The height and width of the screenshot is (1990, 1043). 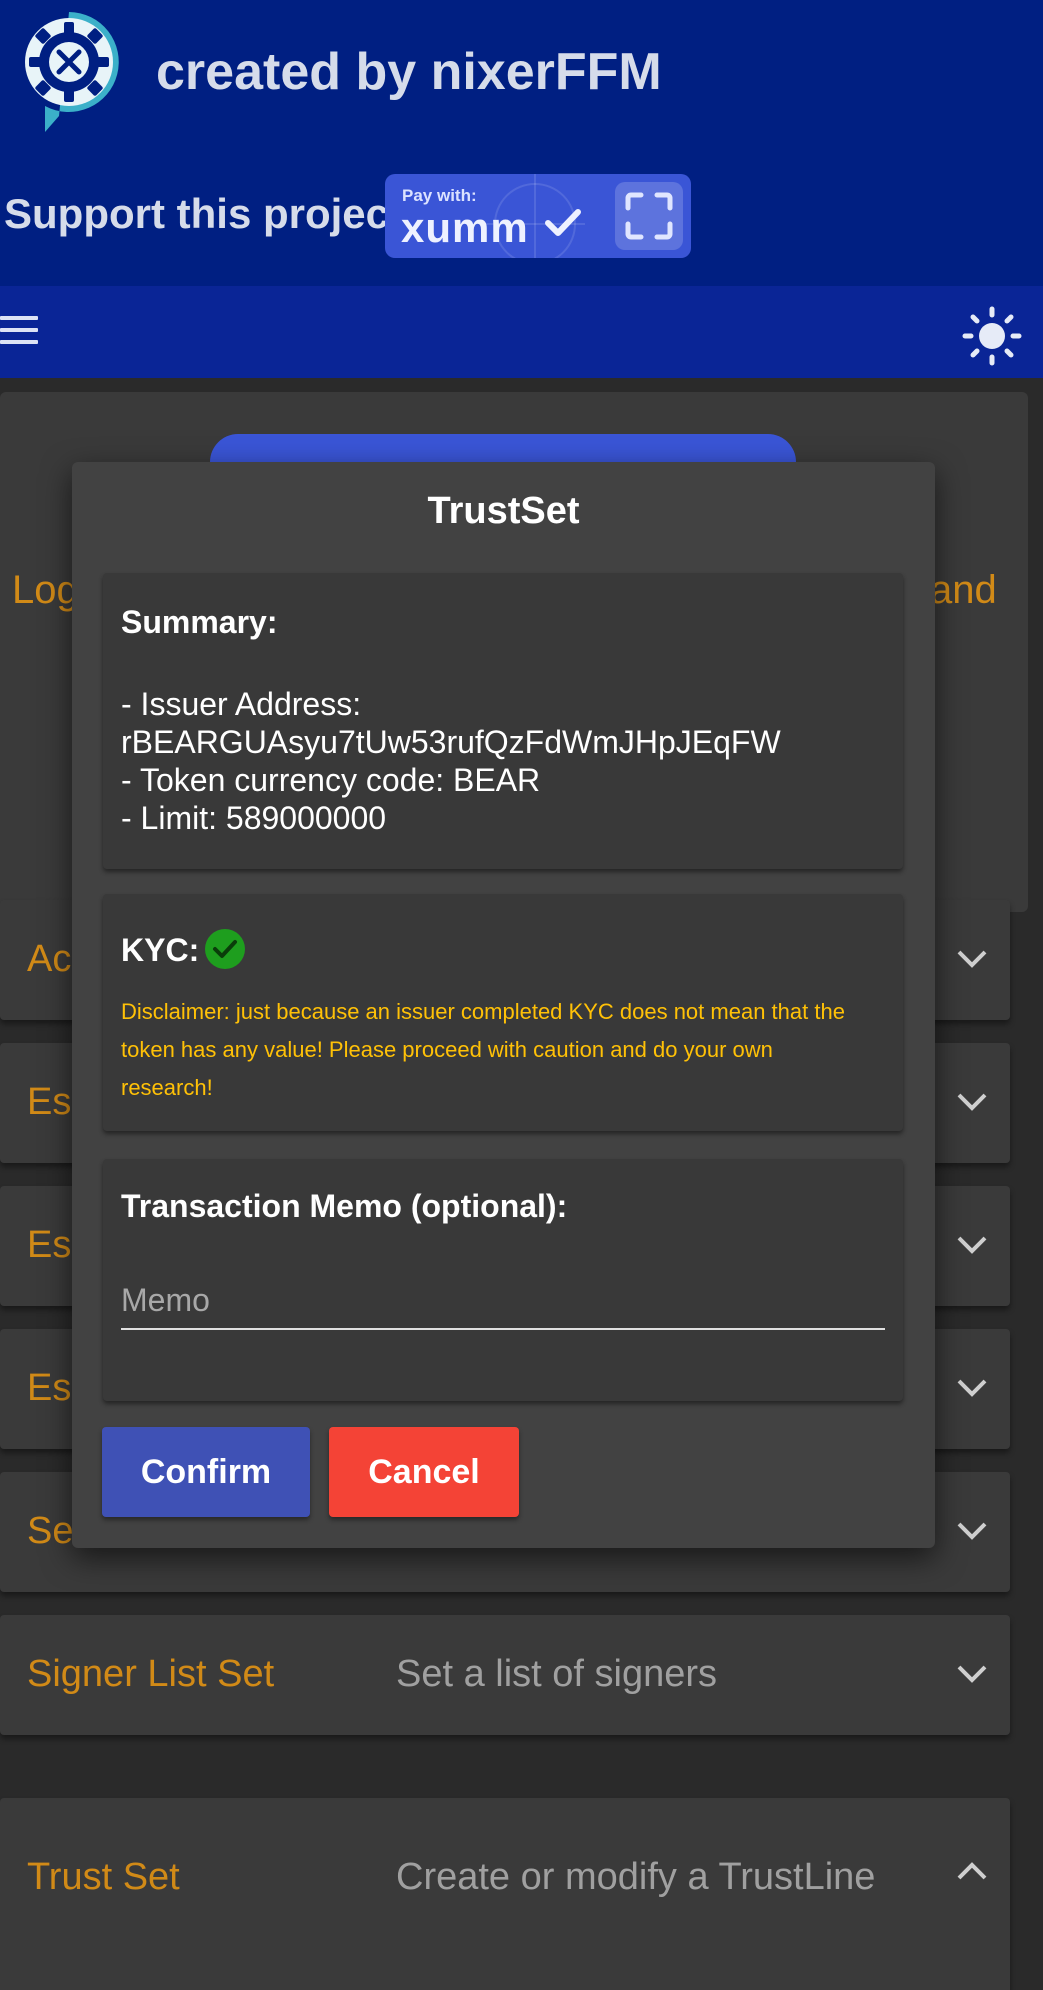 What do you see at coordinates (424, 1472) in the screenshot?
I see `cancel-button: Cancel` at bounding box center [424, 1472].